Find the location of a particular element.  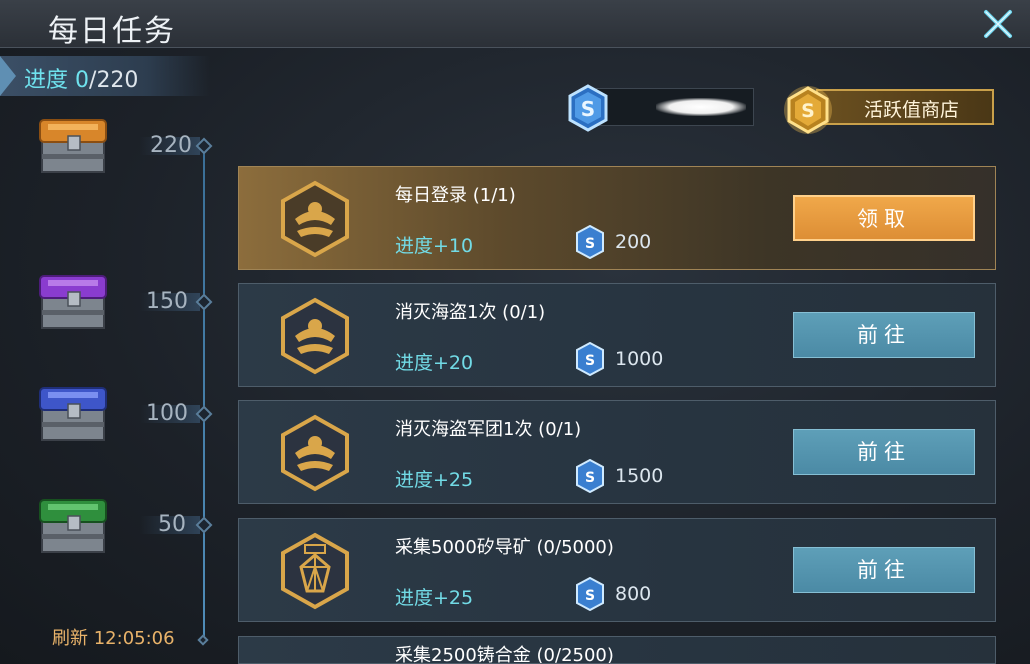

task-card: 每日登录 (1/1) 进度+10 S 200 领取 is located at coordinates (617, 218).